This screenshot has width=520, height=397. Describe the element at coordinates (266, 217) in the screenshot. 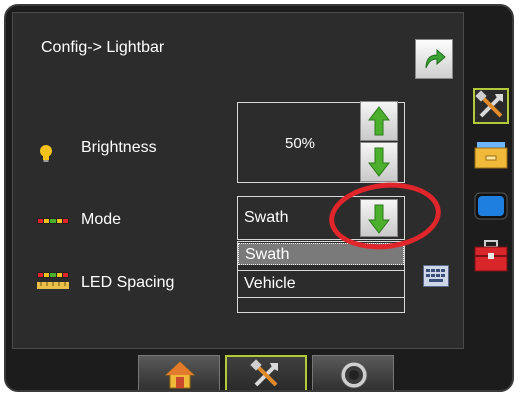

I see `mode-value: Swath` at that location.